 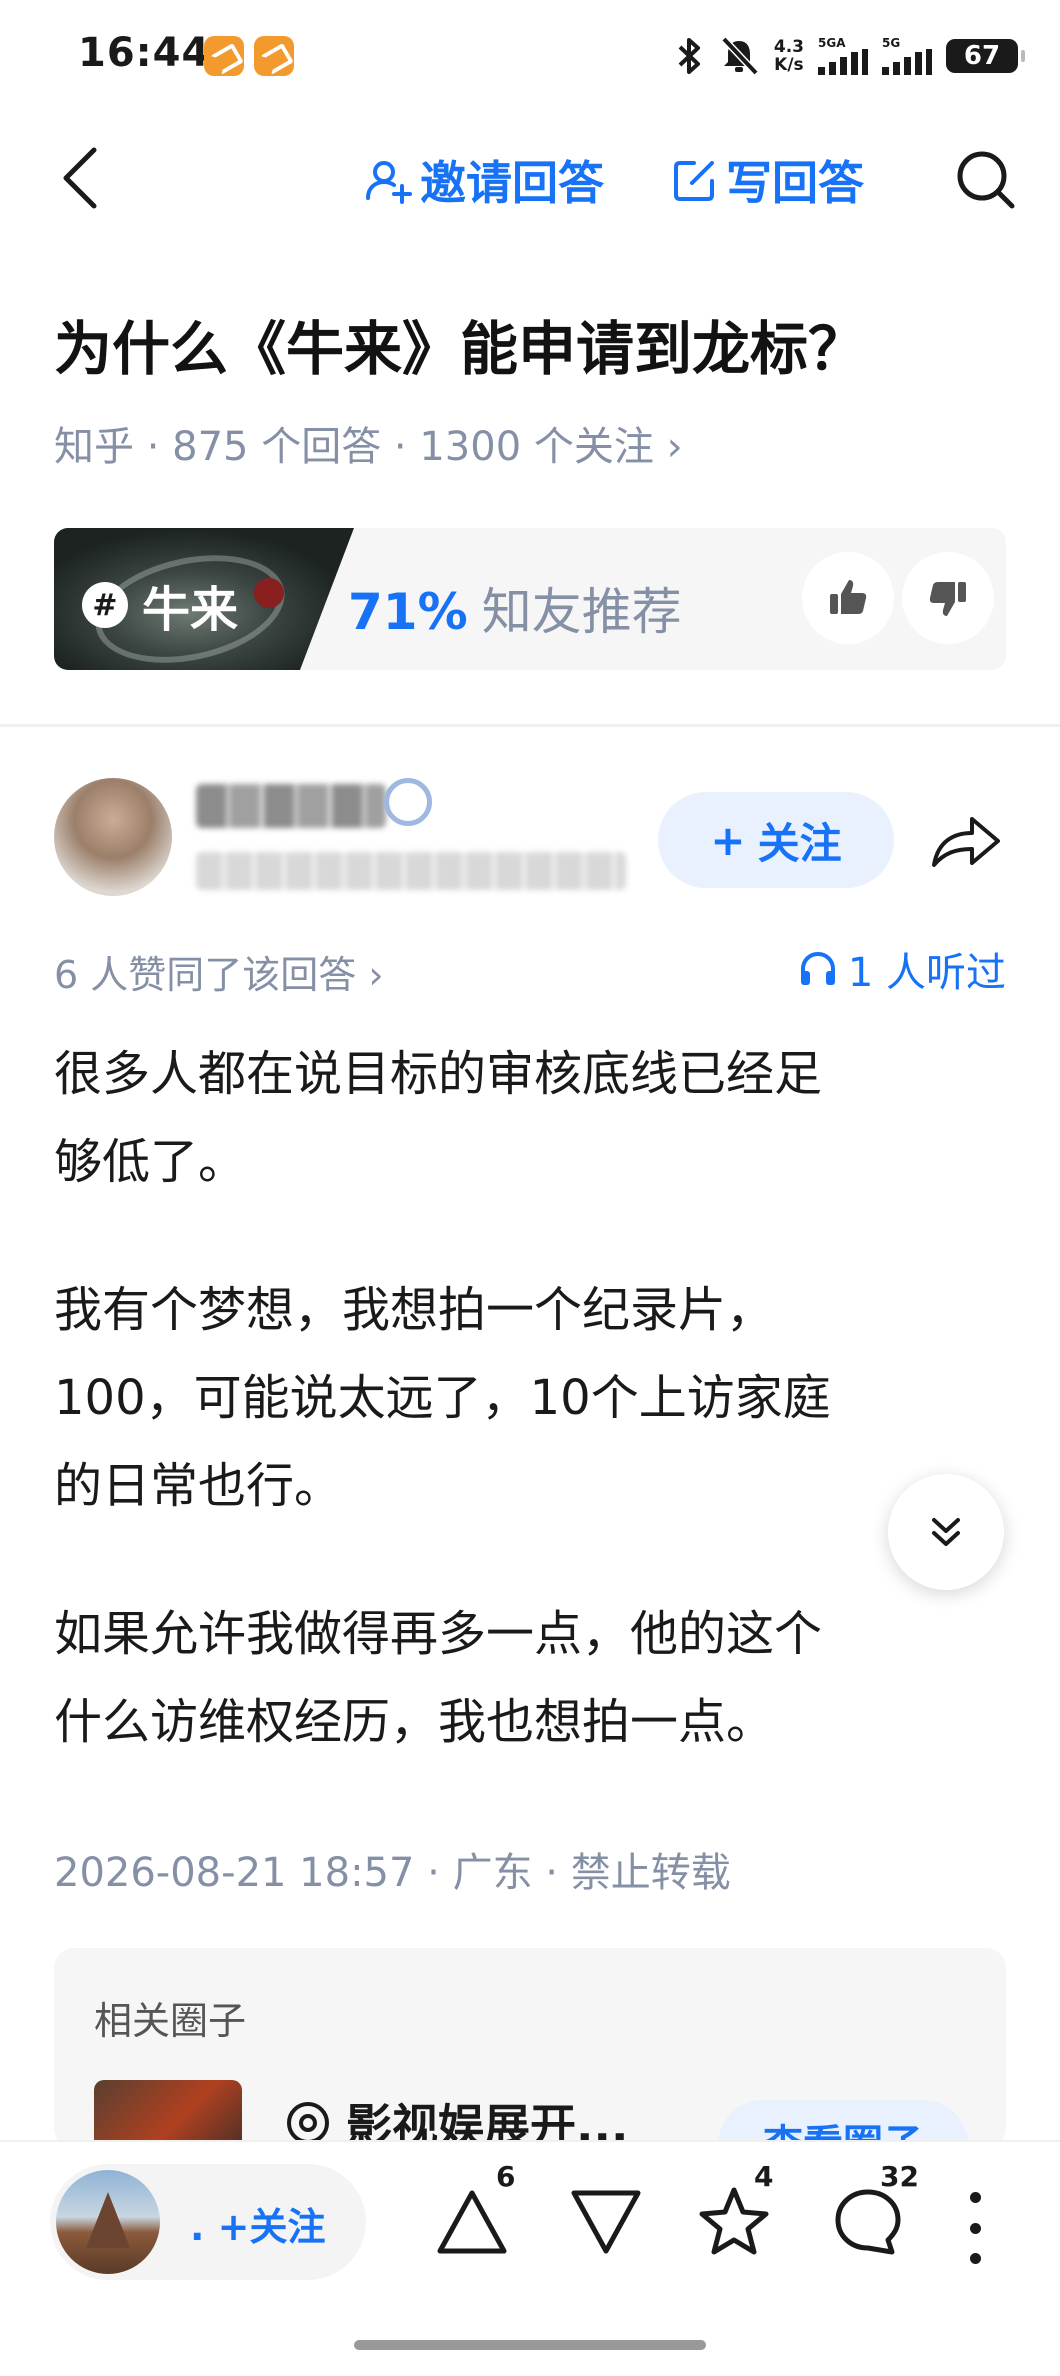 What do you see at coordinates (389, 182) in the screenshot?
I see `invite-user-icon` at bounding box center [389, 182].